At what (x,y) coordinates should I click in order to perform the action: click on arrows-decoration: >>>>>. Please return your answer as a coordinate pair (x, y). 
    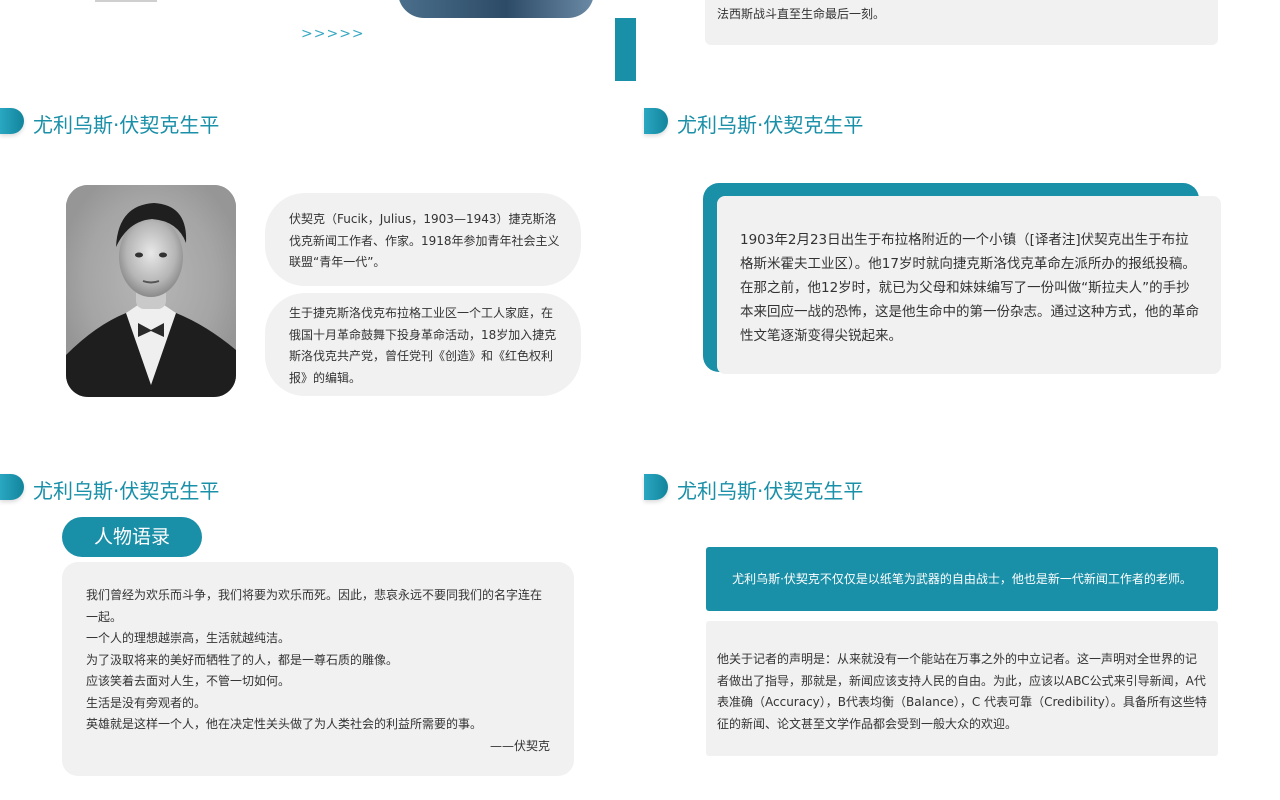
    Looking at the image, I should click on (333, 34).